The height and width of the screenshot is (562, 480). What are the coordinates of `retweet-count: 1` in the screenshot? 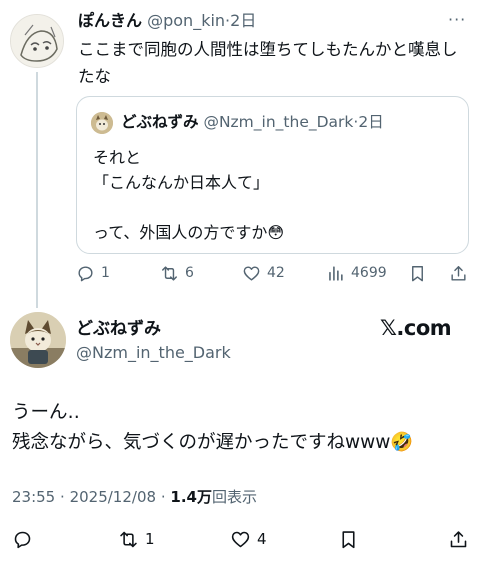 It's located at (150, 539).